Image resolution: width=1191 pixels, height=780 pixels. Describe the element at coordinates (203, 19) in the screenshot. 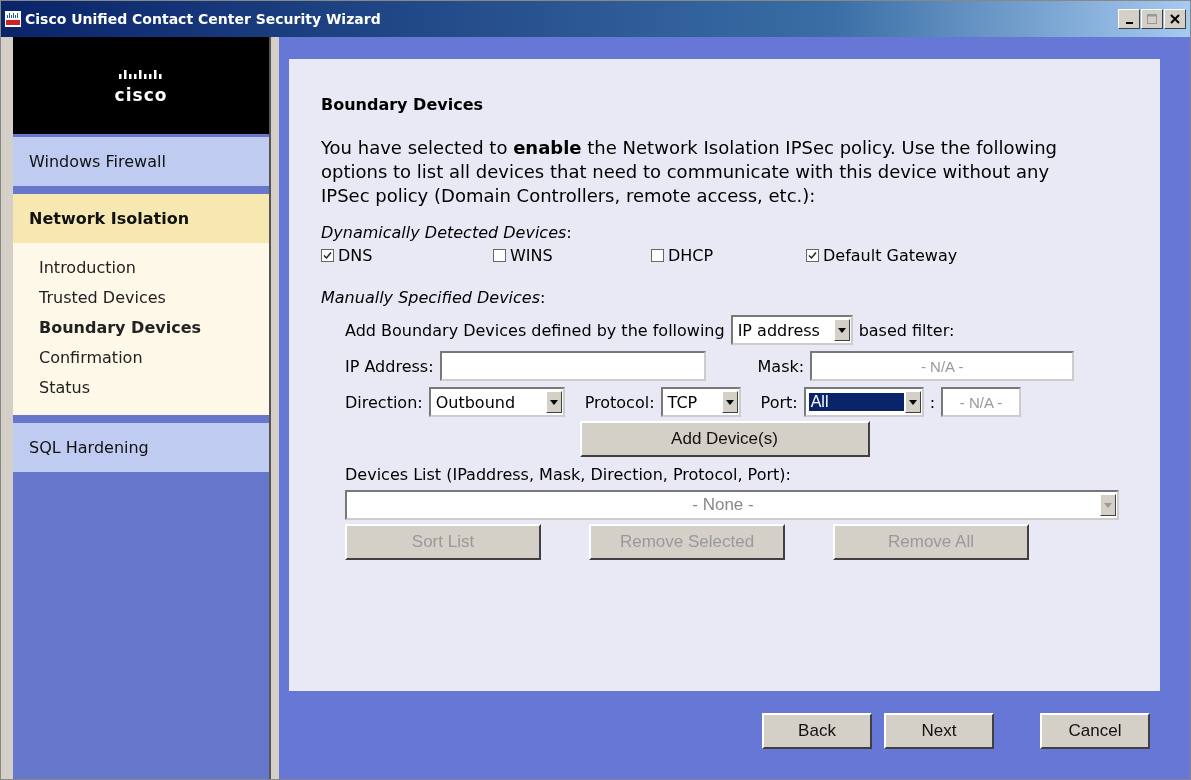

I see `window-title: Cisco Unified Contact Center Security Wizard` at that location.